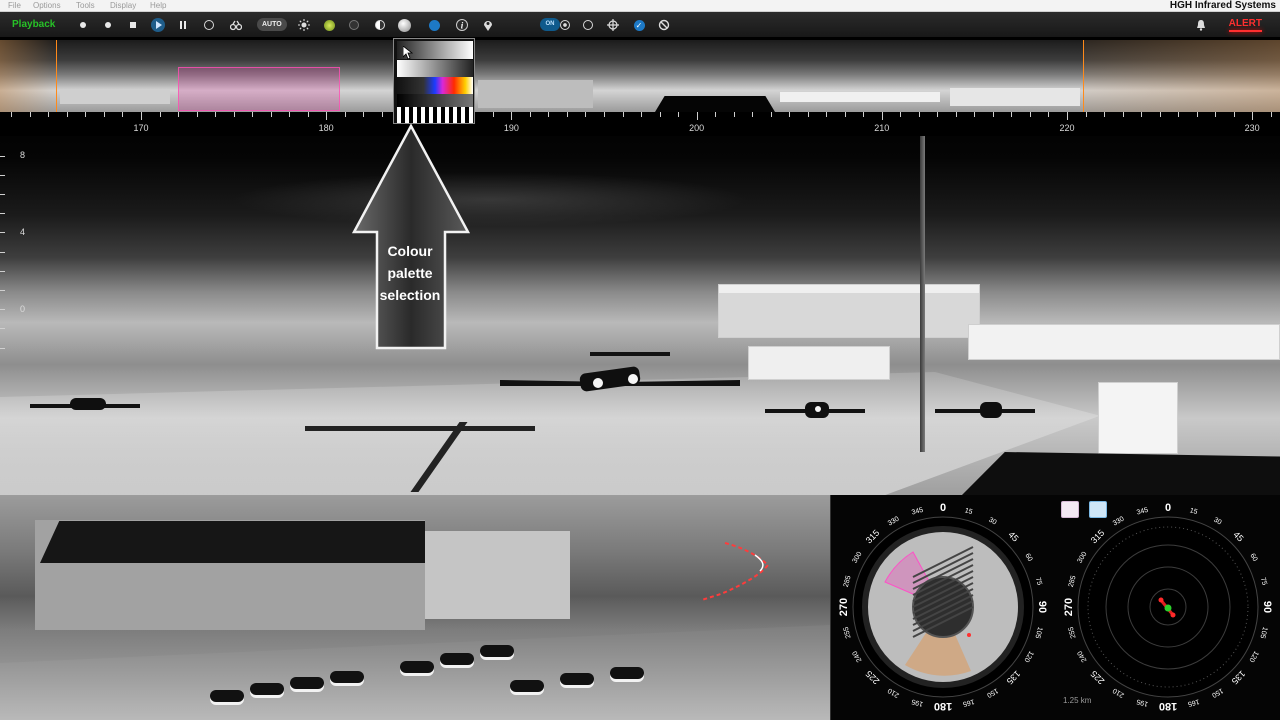 The image size is (1280, 720). I want to click on notification-button, so click(1201, 25).